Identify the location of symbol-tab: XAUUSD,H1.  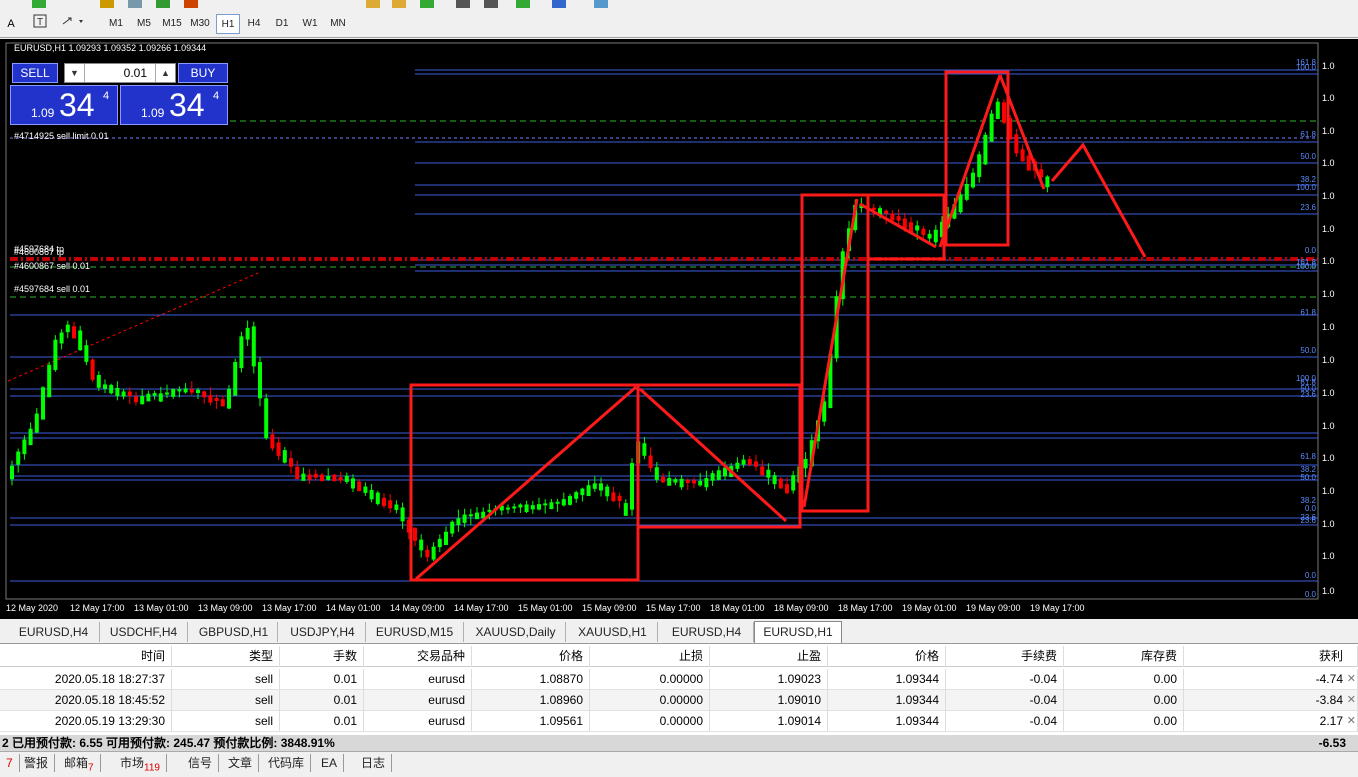
(613, 632).